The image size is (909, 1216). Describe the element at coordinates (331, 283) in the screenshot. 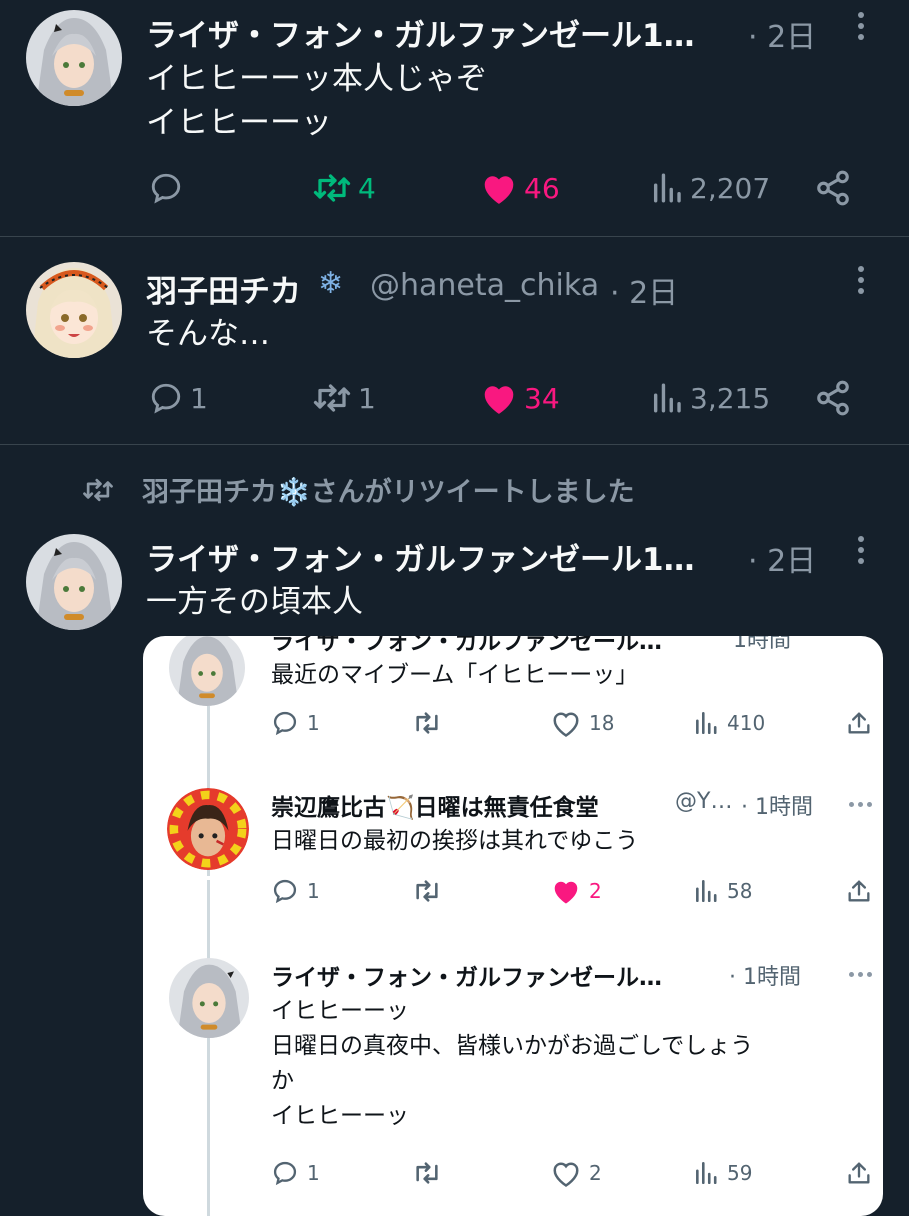

I see `snowflake-icon: ❄` at that location.